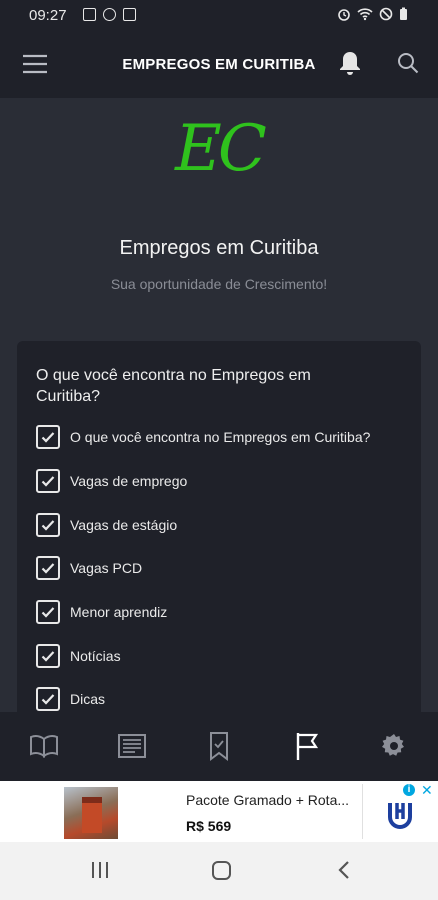  Describe the element at coordinates (221, 870) in the screenshot. I see `home-icon` at that location.